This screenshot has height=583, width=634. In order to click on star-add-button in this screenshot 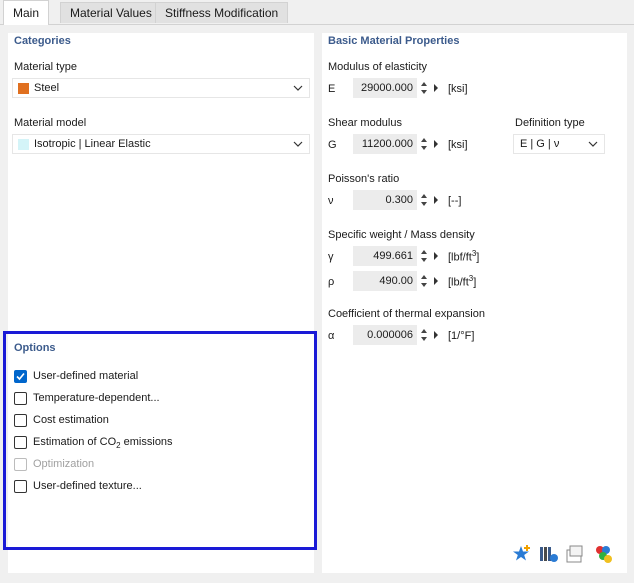, I will do `click(523, 554)`.